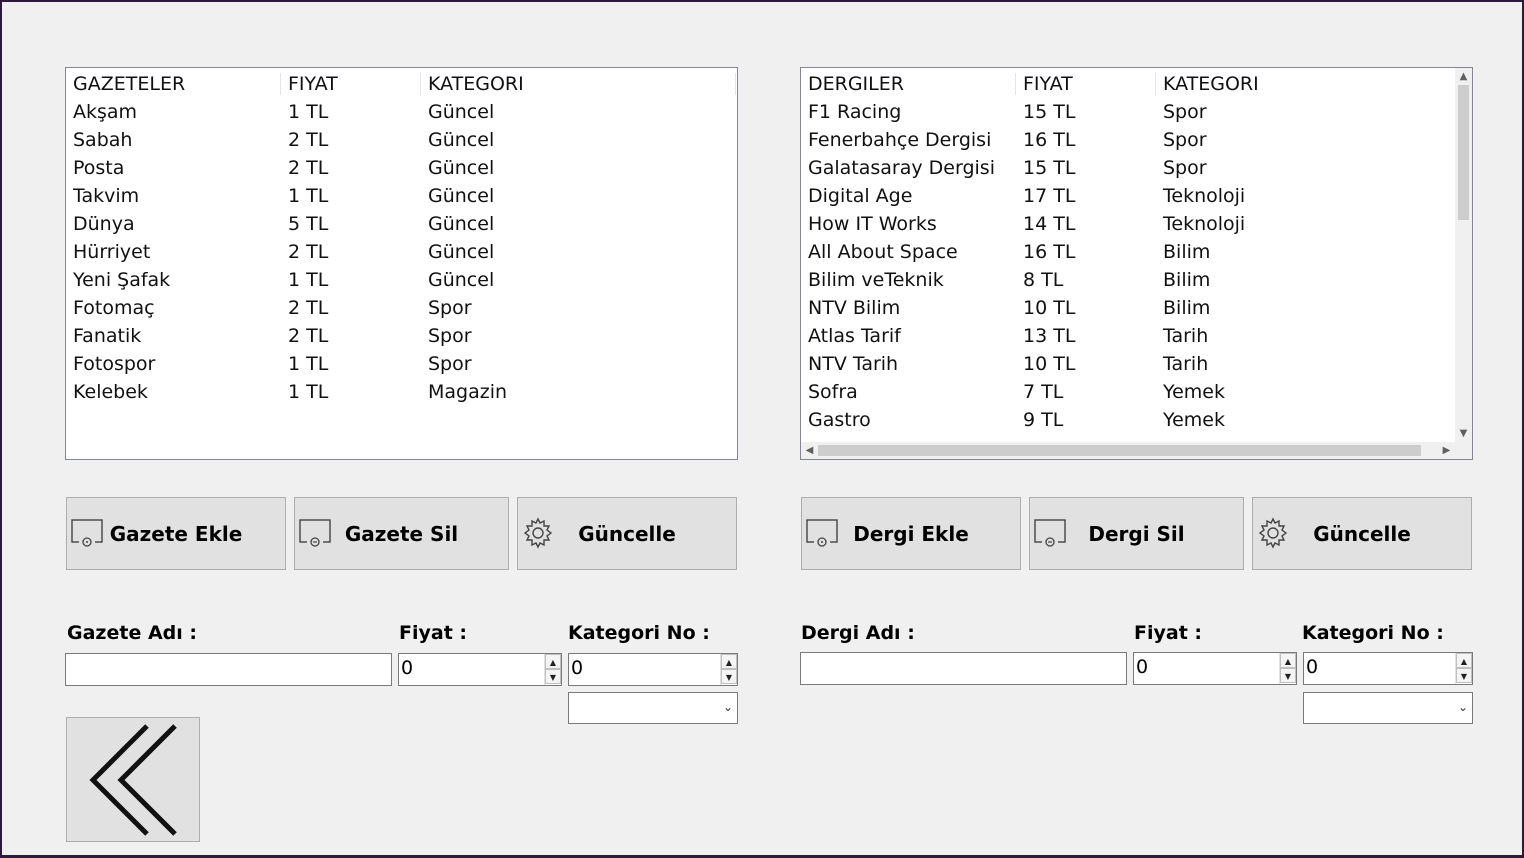 The height and width of the screenshot is (858, 1524). Describe the element at coordinates (401, 308) in the screenshot. I see `list-item: Fotomaç 2 TL Spor` at that location.